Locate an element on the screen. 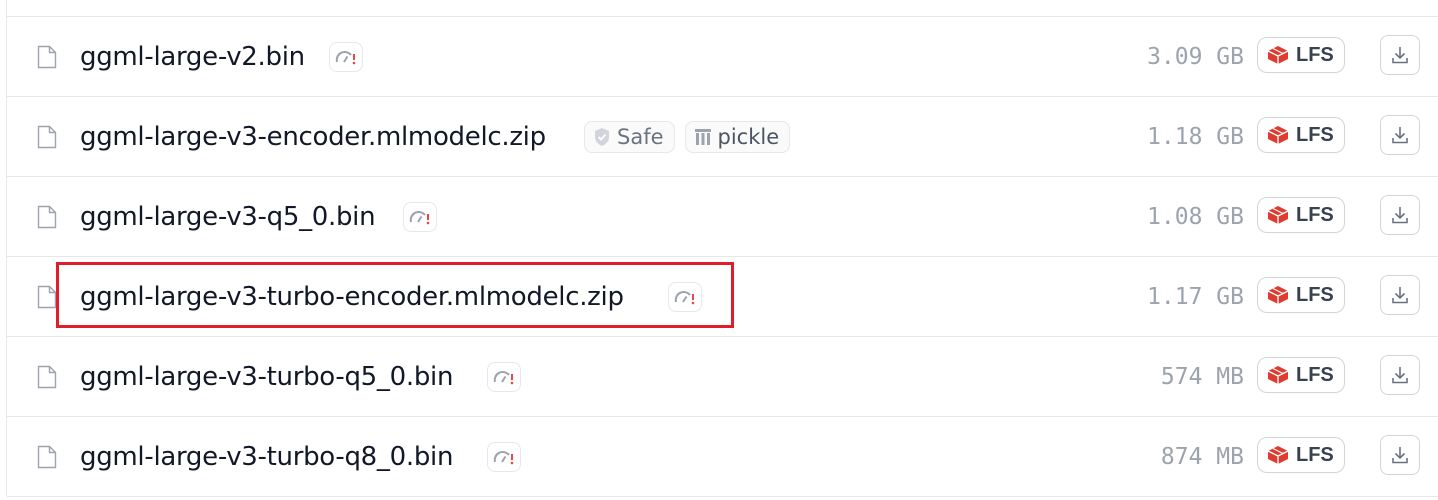 This screenshot has height=500, width=1438. pickle-label: pickle is located at coordinates (748, 137).